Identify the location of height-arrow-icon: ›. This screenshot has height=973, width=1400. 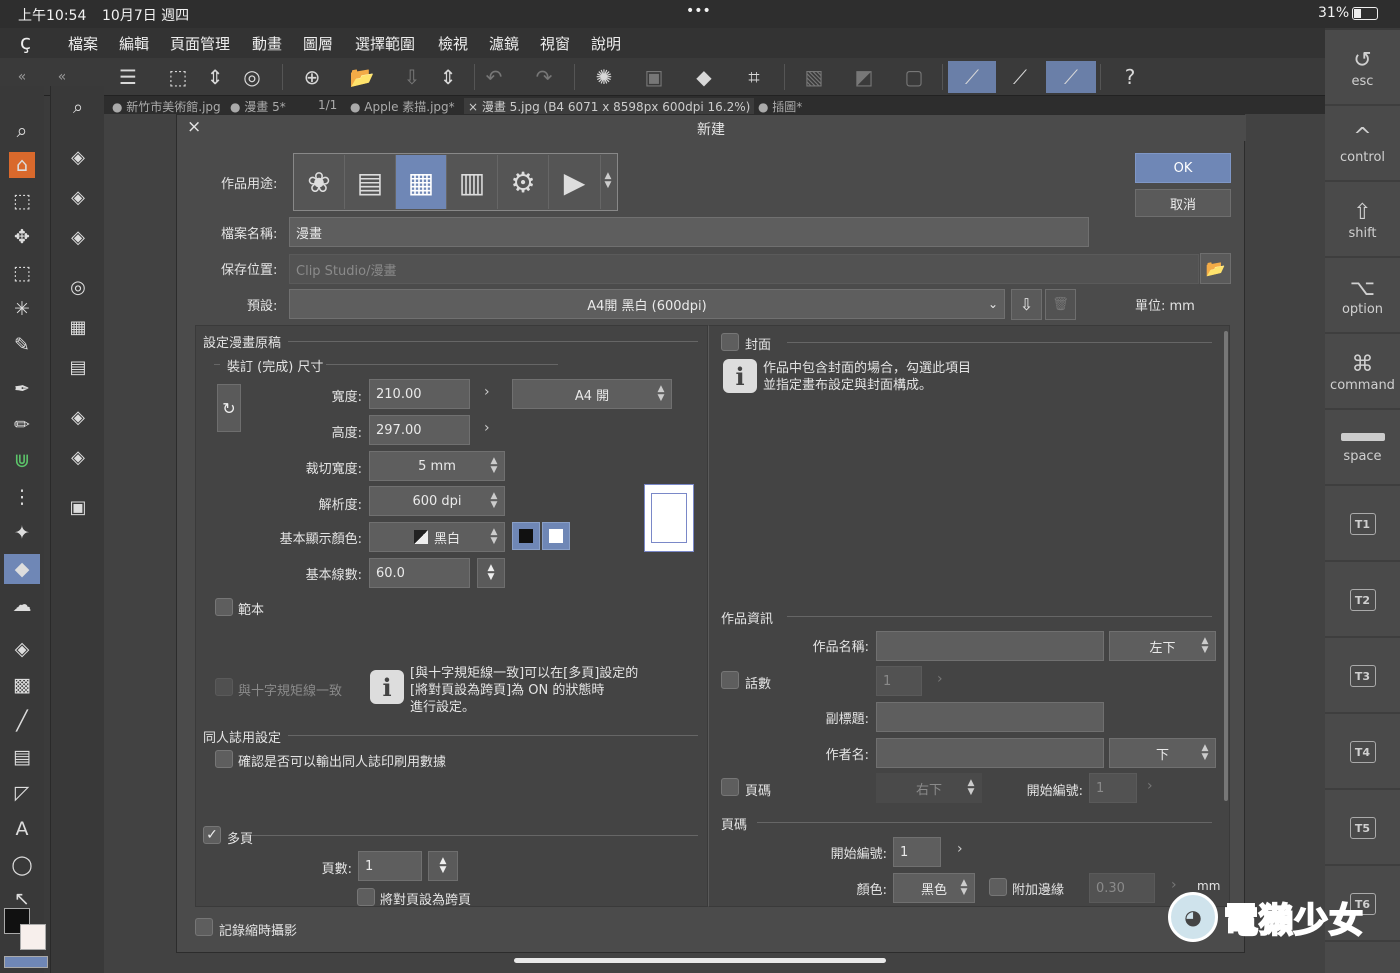
(487, 428).